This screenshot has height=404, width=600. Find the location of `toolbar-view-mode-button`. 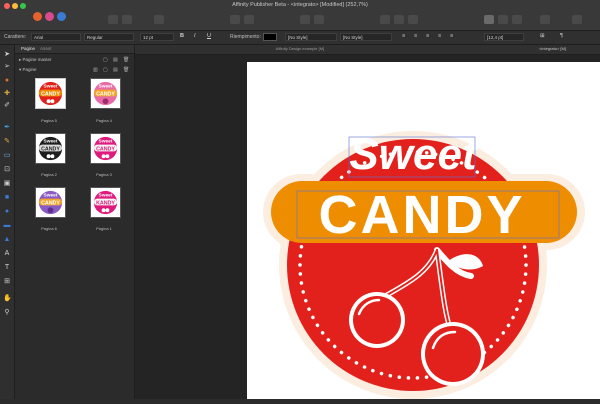

toolbar-view-mode-button is located at coordinates (489, 19).